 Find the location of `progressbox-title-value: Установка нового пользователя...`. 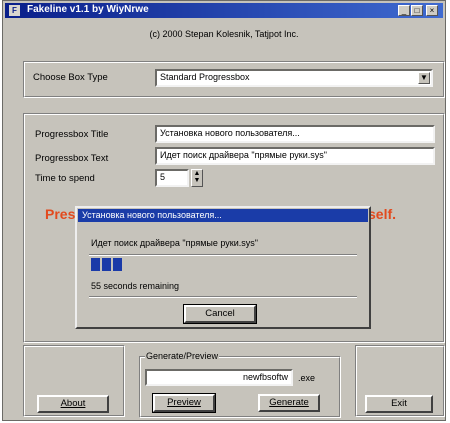

progressbox-title-value: Установка нового пользователя... is located at coordinates (230, 133).